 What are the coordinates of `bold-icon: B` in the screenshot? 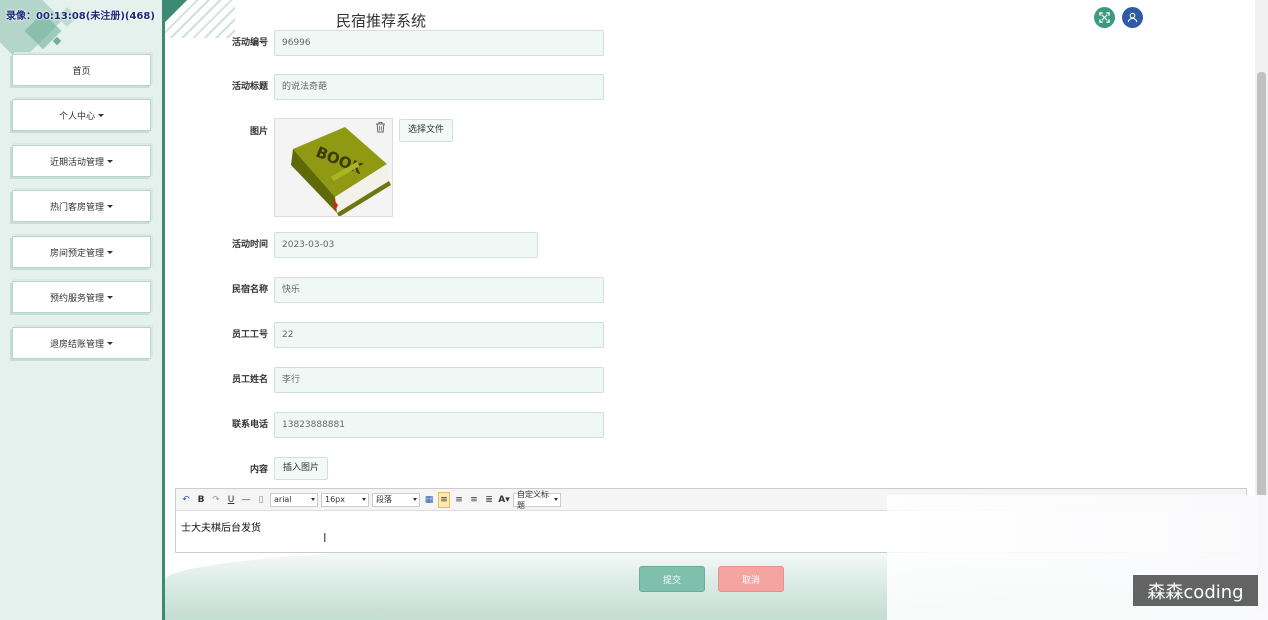 It's located at (201, 500).